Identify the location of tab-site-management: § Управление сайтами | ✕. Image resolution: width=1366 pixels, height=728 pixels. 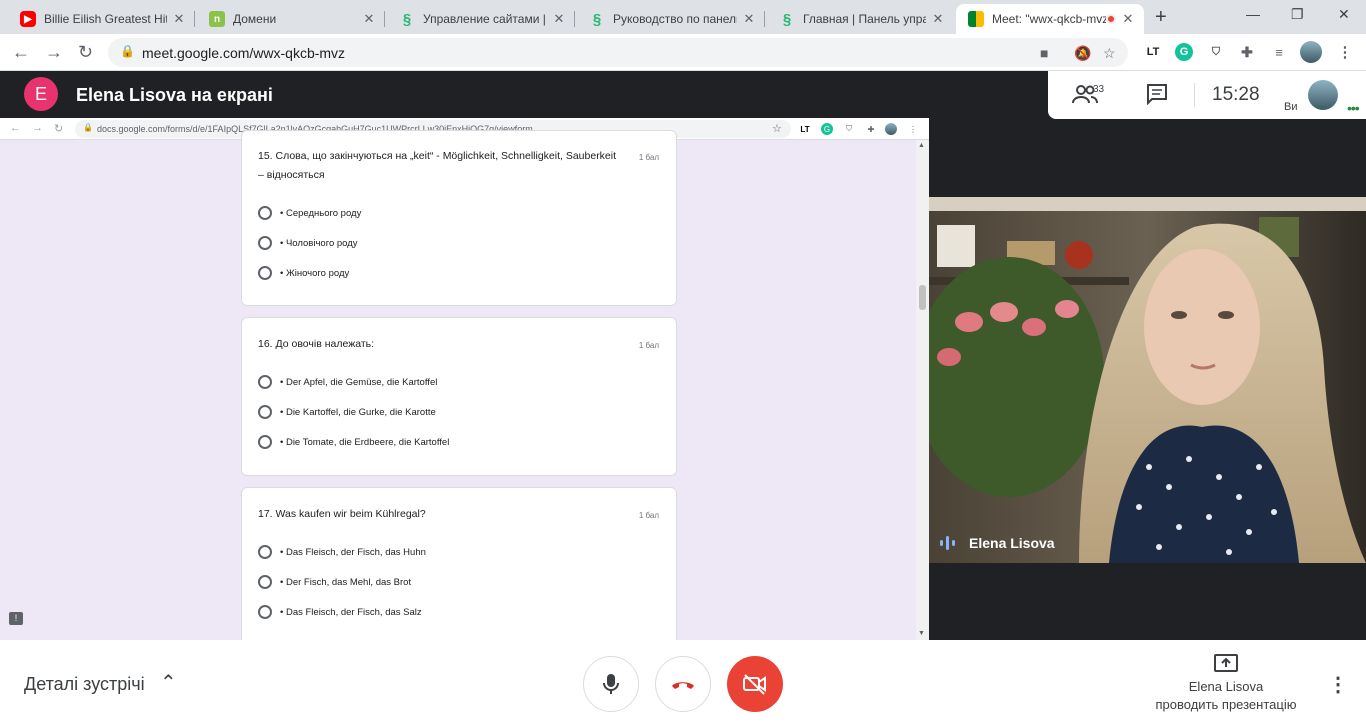
(481, 19).